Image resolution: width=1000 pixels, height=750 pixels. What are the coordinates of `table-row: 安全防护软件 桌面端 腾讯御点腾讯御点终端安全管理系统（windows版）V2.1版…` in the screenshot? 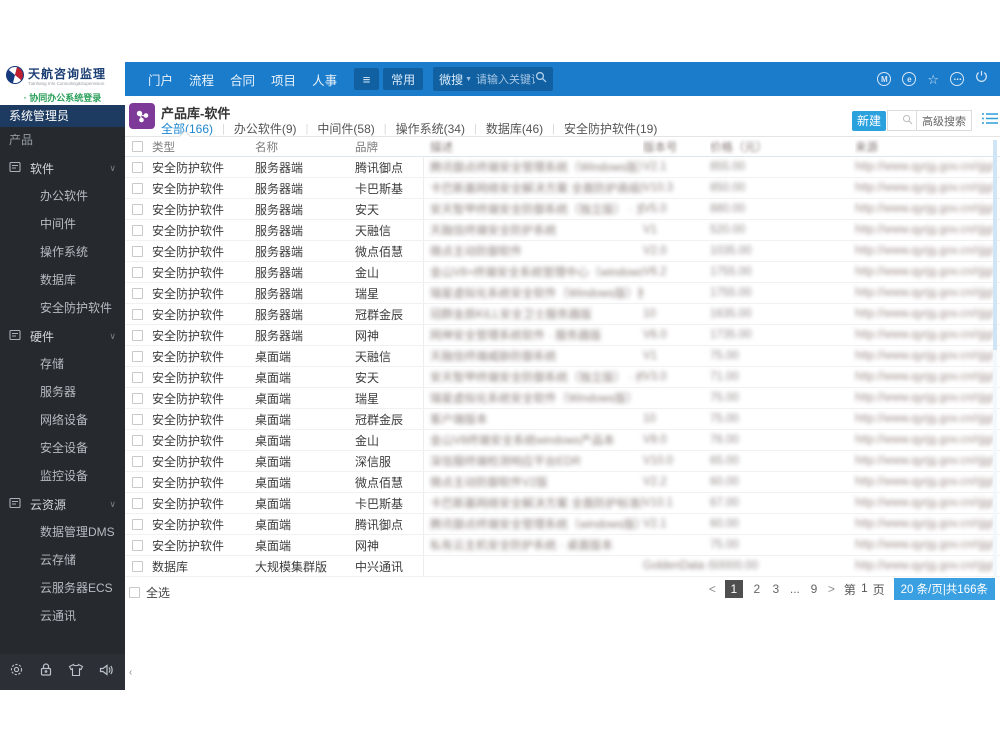 It's located at (562, 524).